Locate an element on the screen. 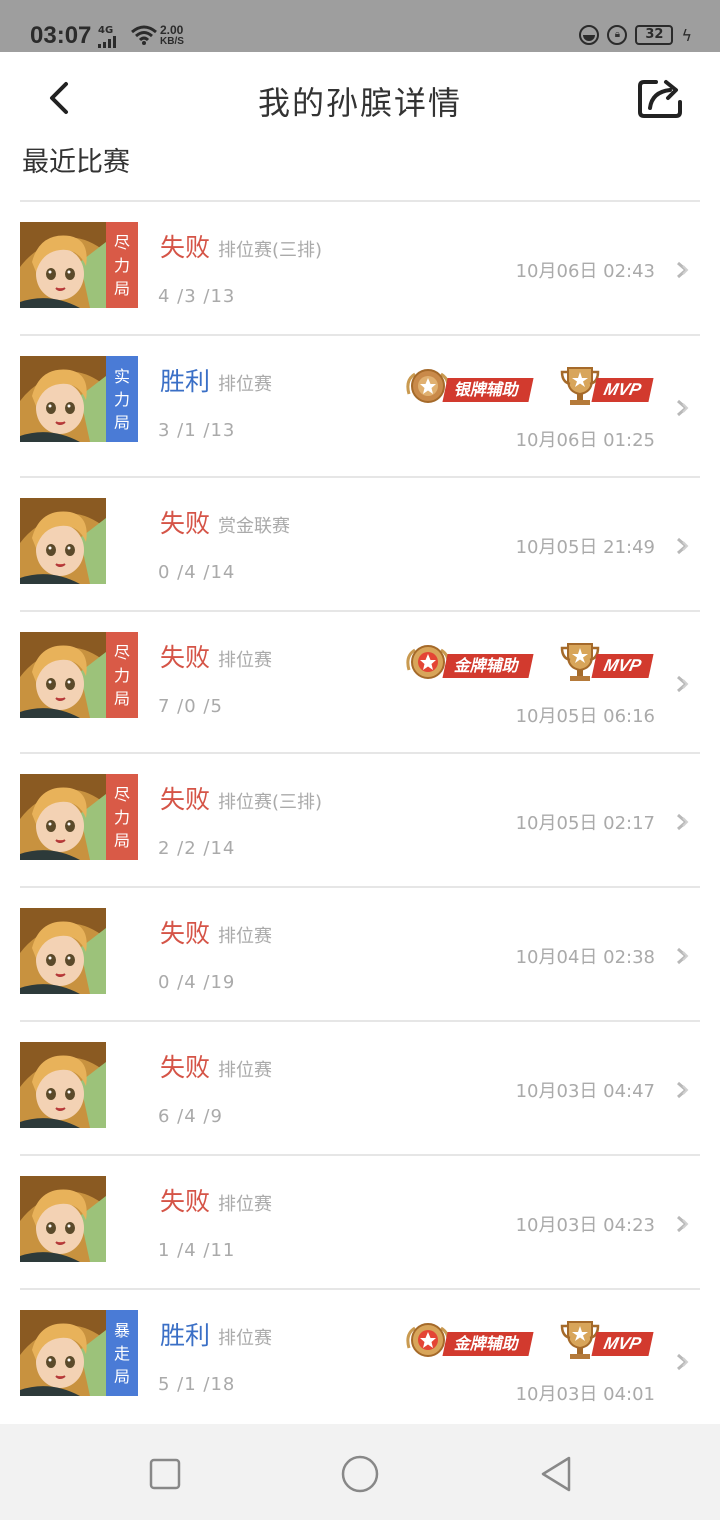  match-row: 尽力局失败 排位赛(三排) 4 /3 /13 10月06日 02:43 is located at coordinates (360, 269).